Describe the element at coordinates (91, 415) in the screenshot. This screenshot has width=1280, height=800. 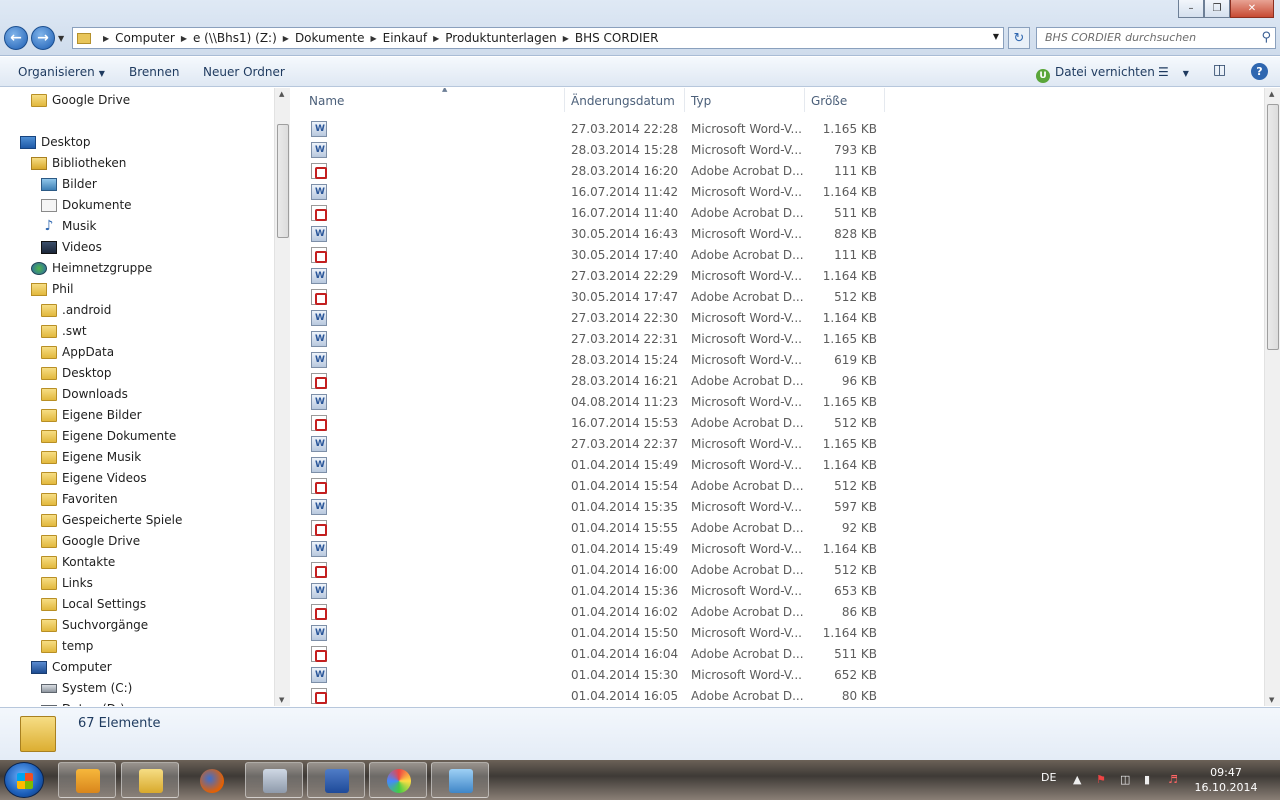
I see `sidebar-item: Eigene Bilder` at that location.